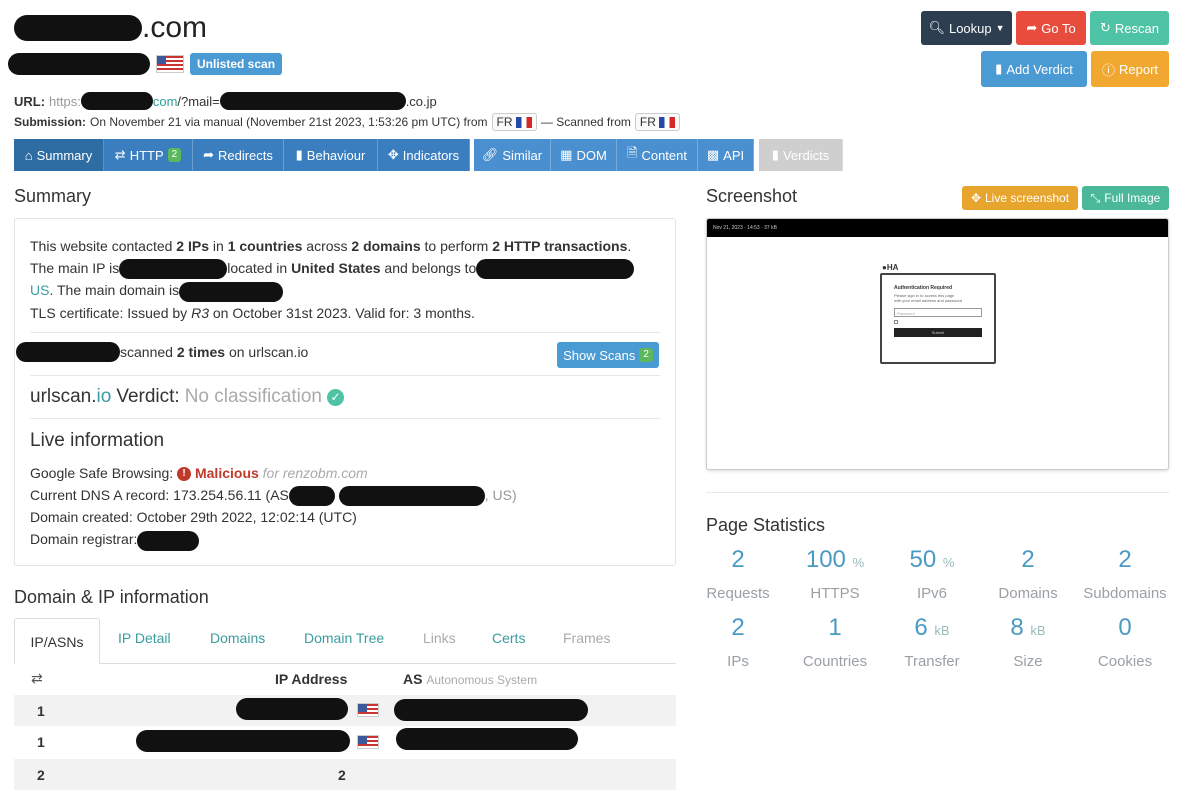 Image resolution: width=1190 pixels, height=804 pixels. What do you see at coordinates (41, 775) in the screenshot?
I see `total-count: 2` at bounding box center [41, 775].